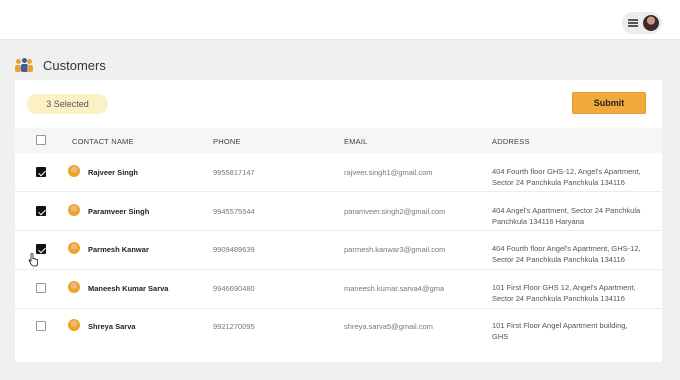  Describe the element at coordinates (234, 326) in the screenshot. I see `contact-phone: 9921270095` at that location.